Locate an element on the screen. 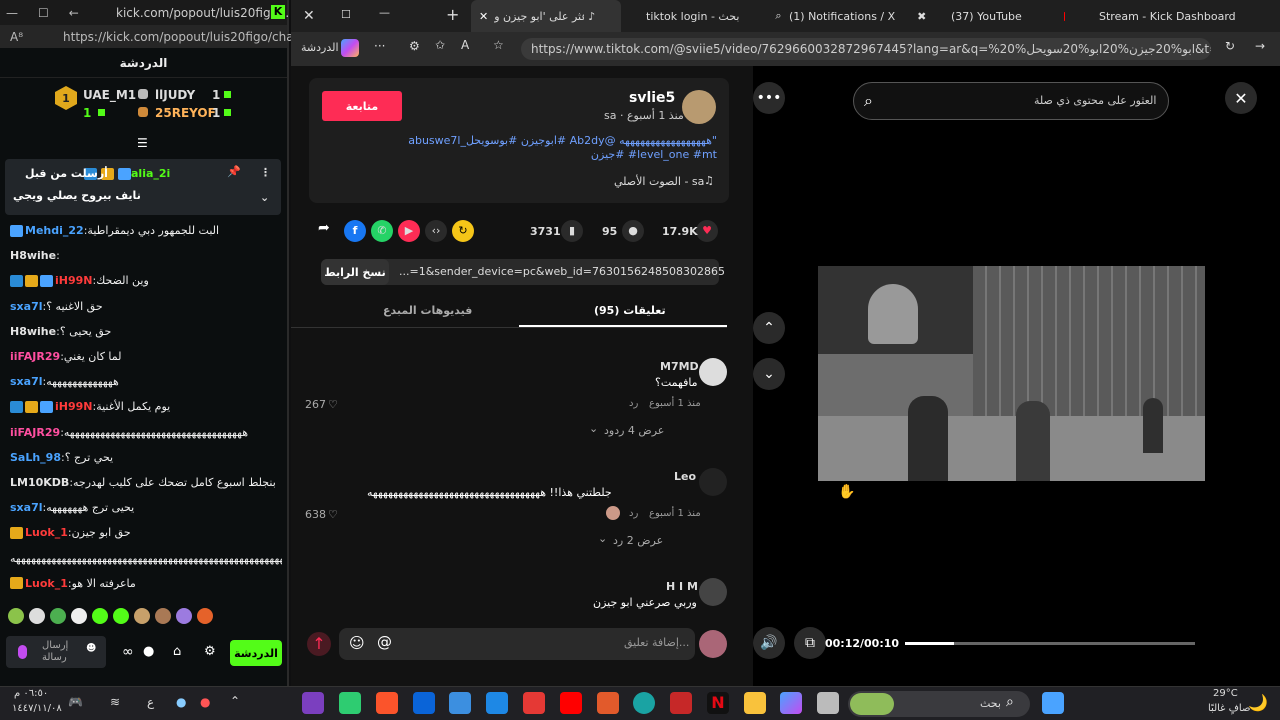 Image resolution: width=1280 pixels, height=720 pixels. chat-username: SaLh_98 is located at coordinates (35, 457).